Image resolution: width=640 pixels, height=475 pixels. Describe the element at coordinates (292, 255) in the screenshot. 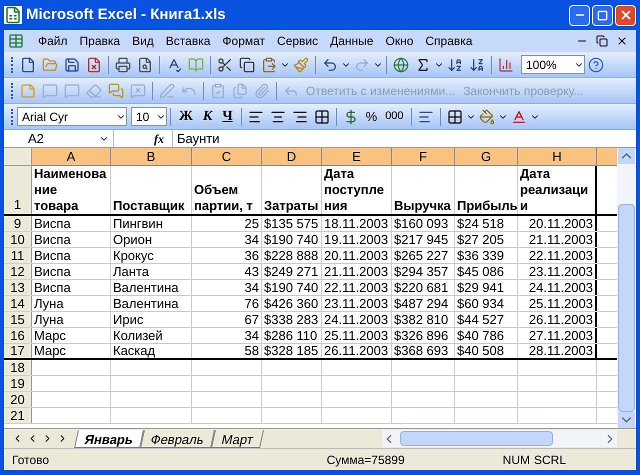

I see `table-cell: $228 888` at that location.